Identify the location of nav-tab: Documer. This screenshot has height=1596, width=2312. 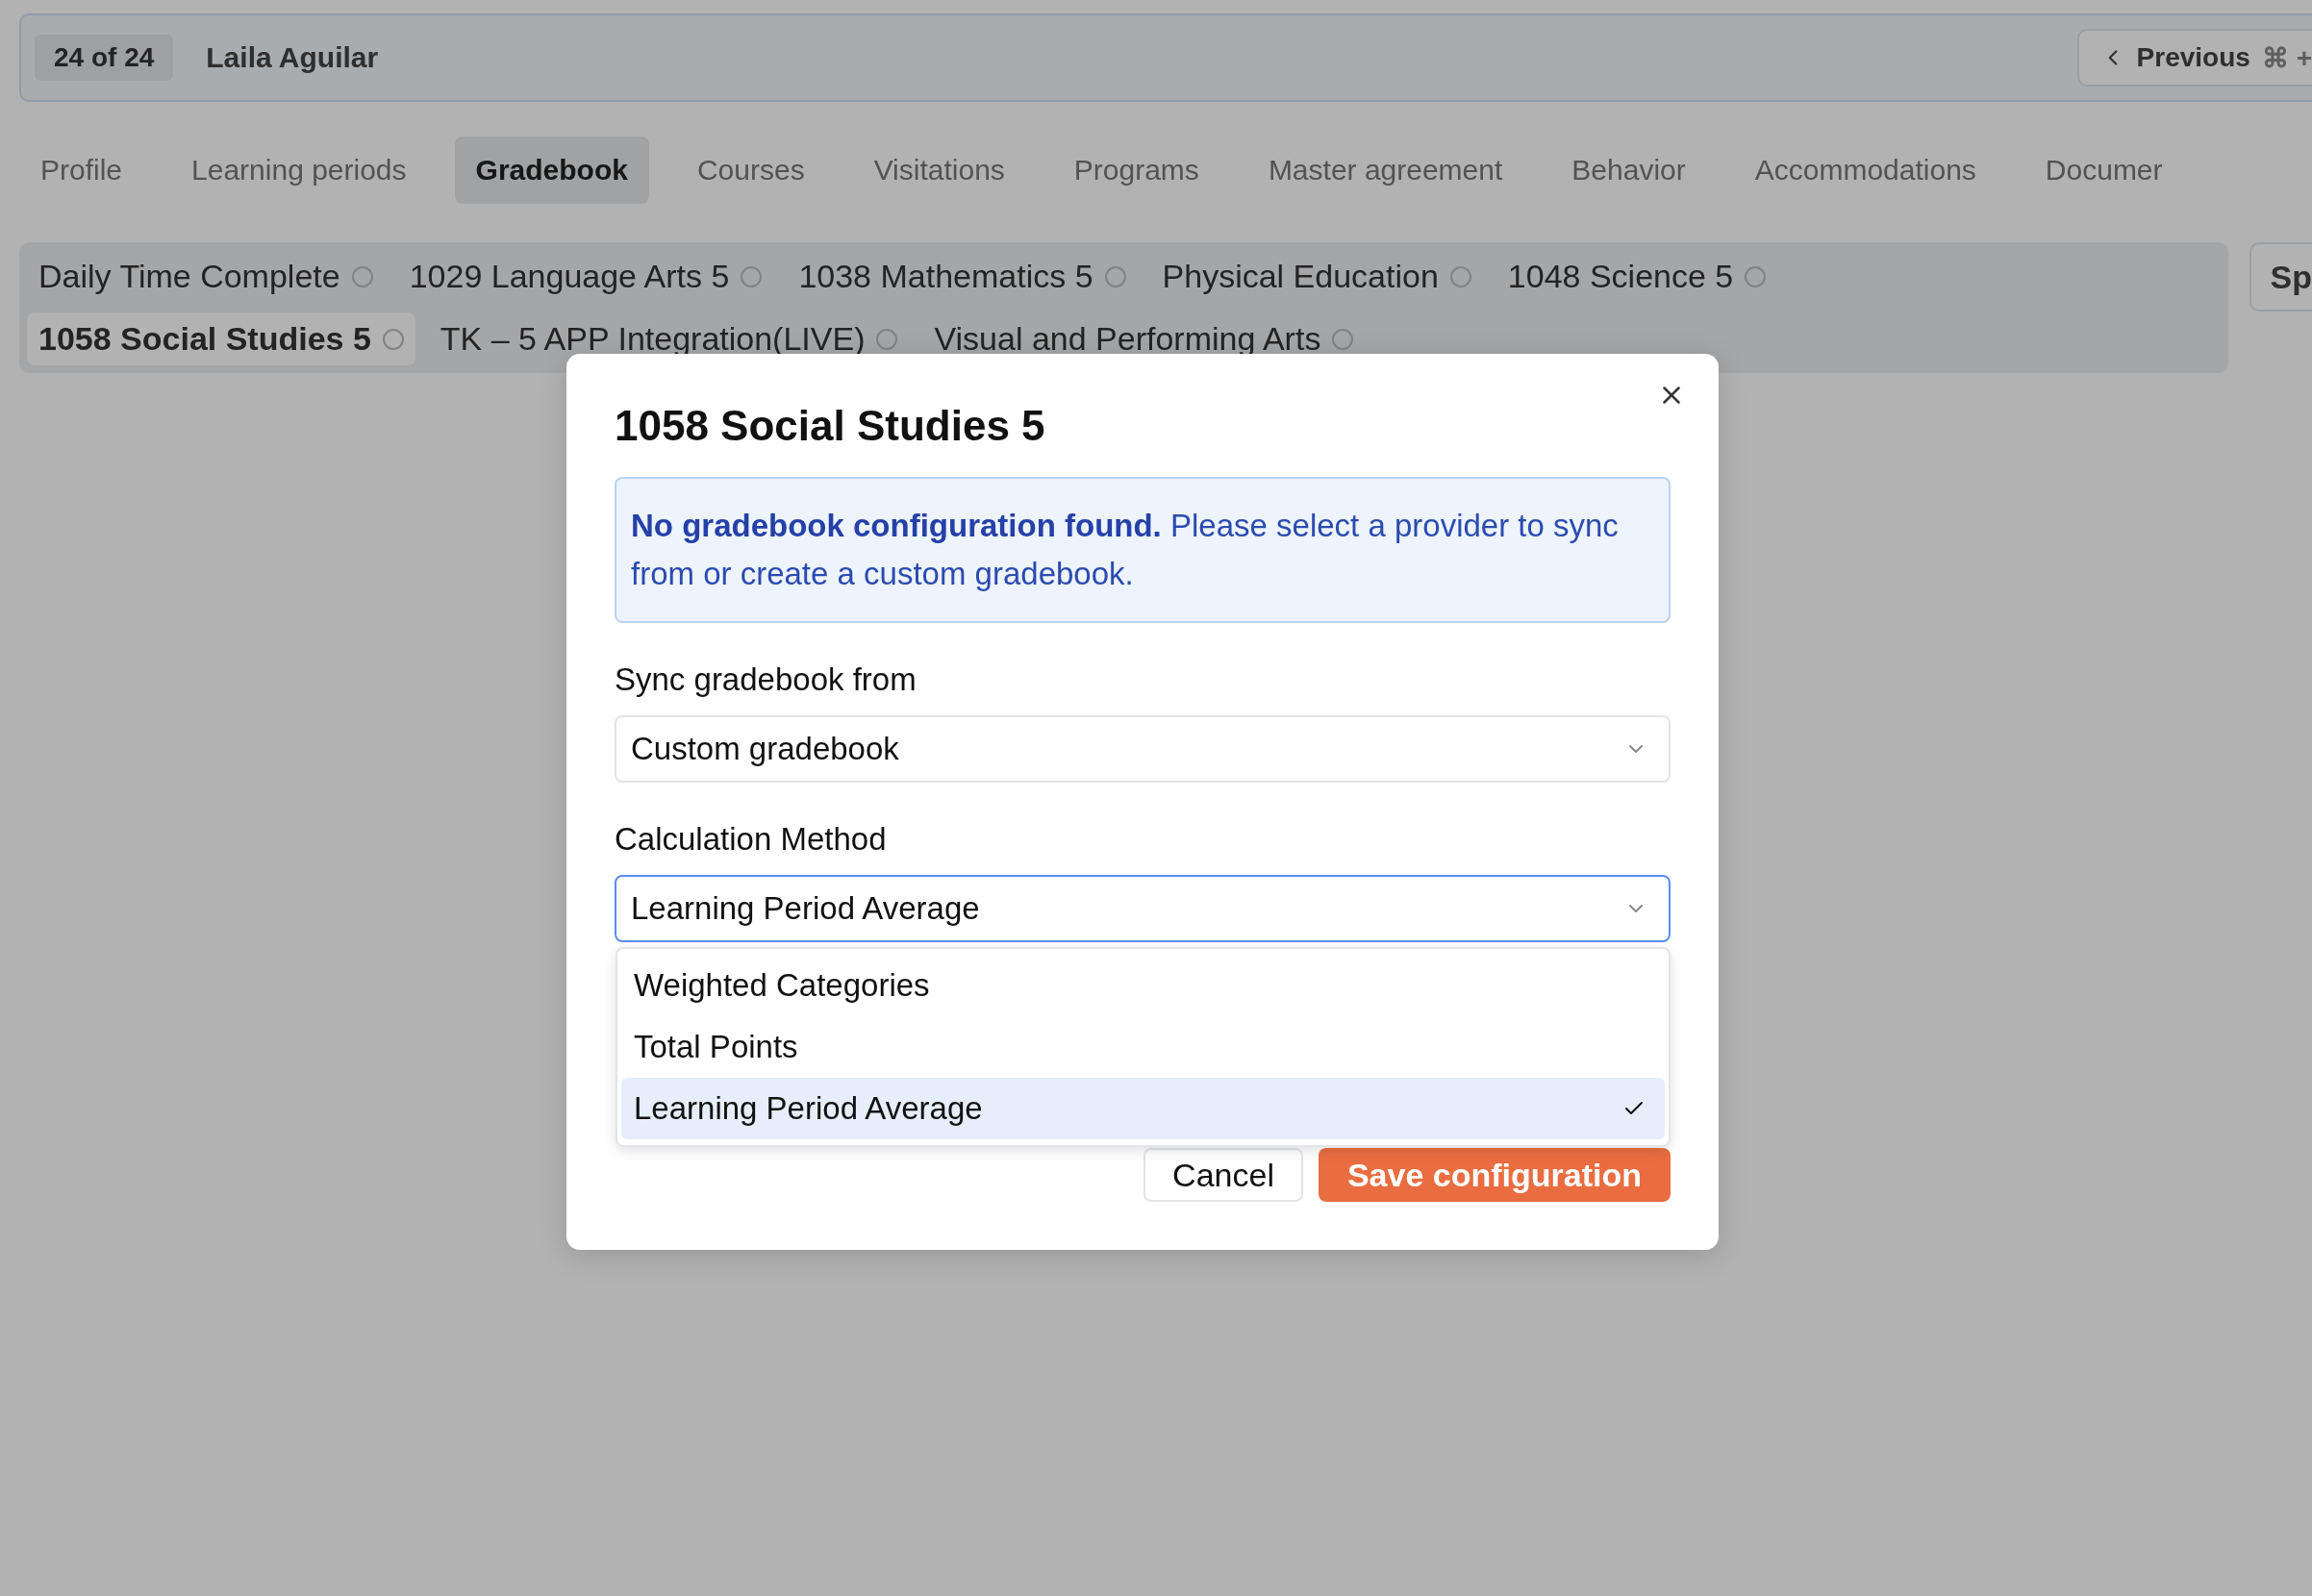
(2103, 171).